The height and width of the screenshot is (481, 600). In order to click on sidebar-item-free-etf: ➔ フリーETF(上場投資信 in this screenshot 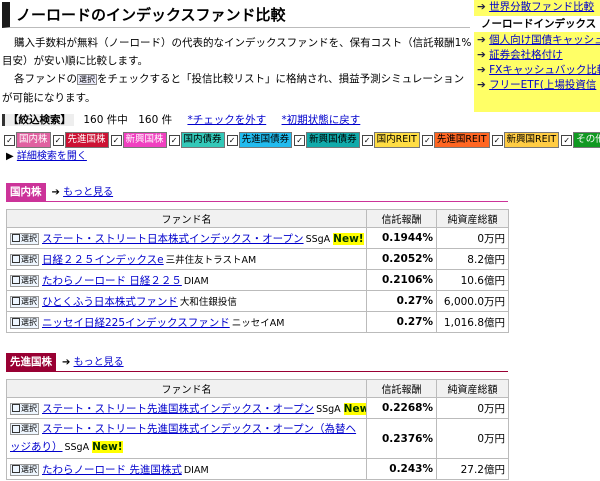, I will do `click(537, 85)`.